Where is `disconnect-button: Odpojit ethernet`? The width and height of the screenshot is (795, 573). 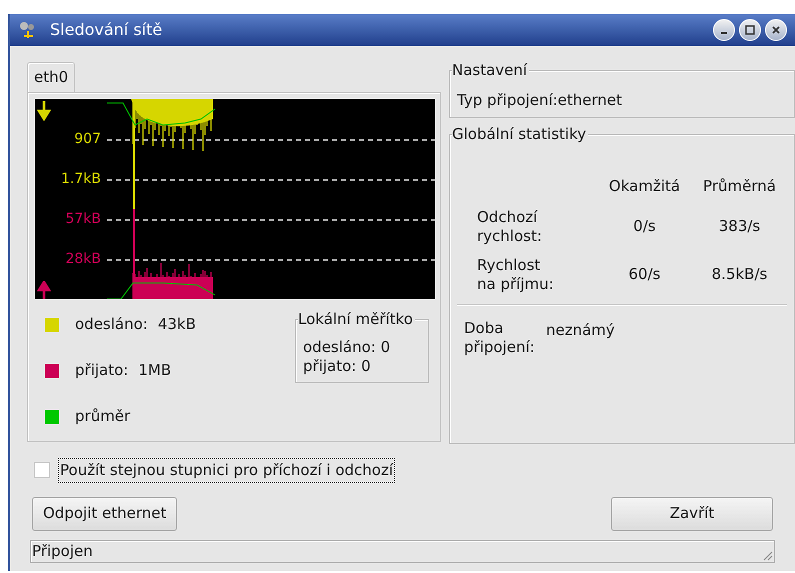
disconnect-button: Odpojit ethernet is located at coordinates (105, 513).